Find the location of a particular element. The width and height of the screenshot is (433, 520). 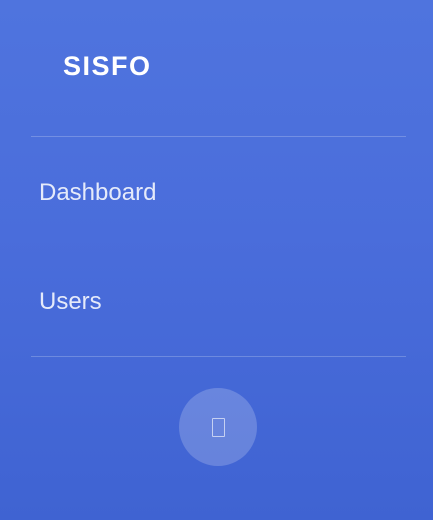

sidebar-toggle-icon is located at coordinates (218, 427).